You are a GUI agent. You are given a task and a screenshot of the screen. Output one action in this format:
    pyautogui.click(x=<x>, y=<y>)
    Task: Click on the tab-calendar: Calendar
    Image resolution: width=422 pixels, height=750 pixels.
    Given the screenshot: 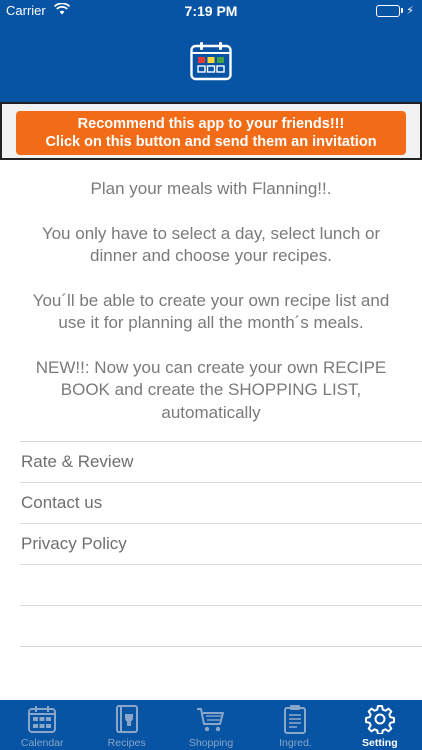 What is the action you would take?
    pyautogui.click(x=42, y=725)
    